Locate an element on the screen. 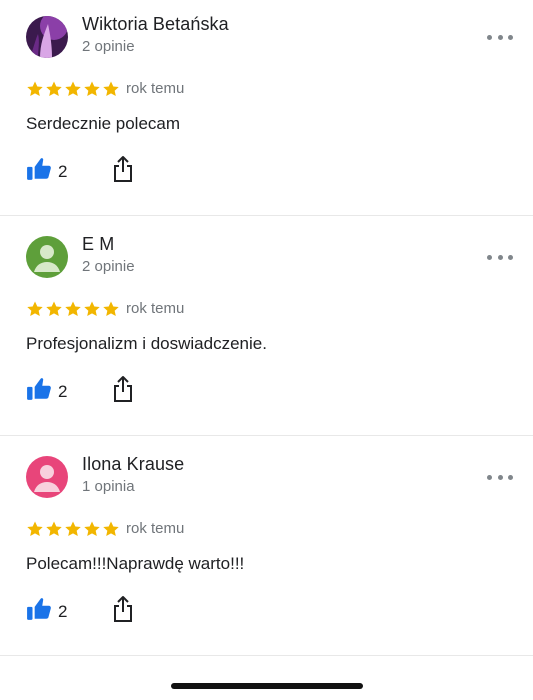  default-avatar-green-icon is located at coordinates (47, 257).